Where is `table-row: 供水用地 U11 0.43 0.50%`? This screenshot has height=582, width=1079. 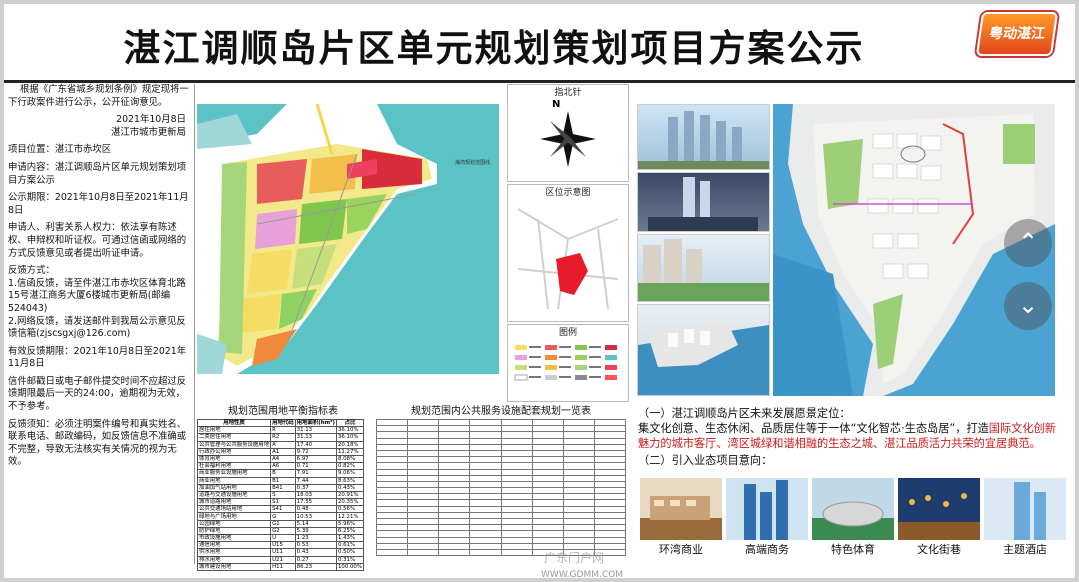
table-row: 供水用地 U11 0.43 0.50% is located at coordinates (280, 552).